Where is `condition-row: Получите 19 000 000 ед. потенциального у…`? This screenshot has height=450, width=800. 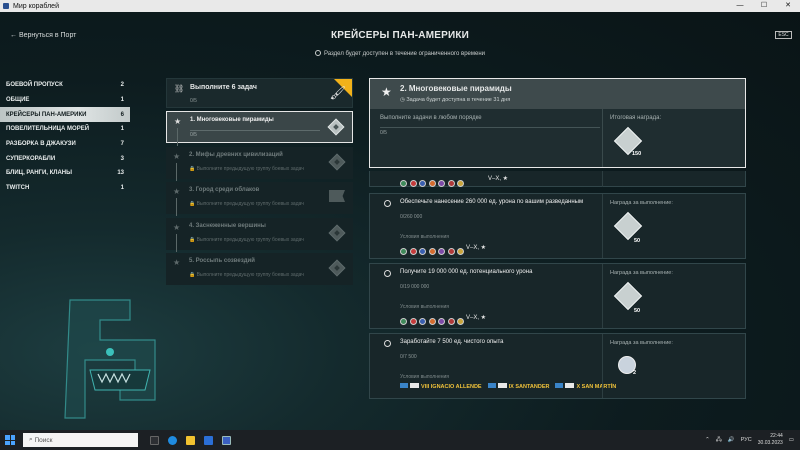
condition-row: Получите 19 000 000 ед. потенциального у… is located at coordinates (557, 296).